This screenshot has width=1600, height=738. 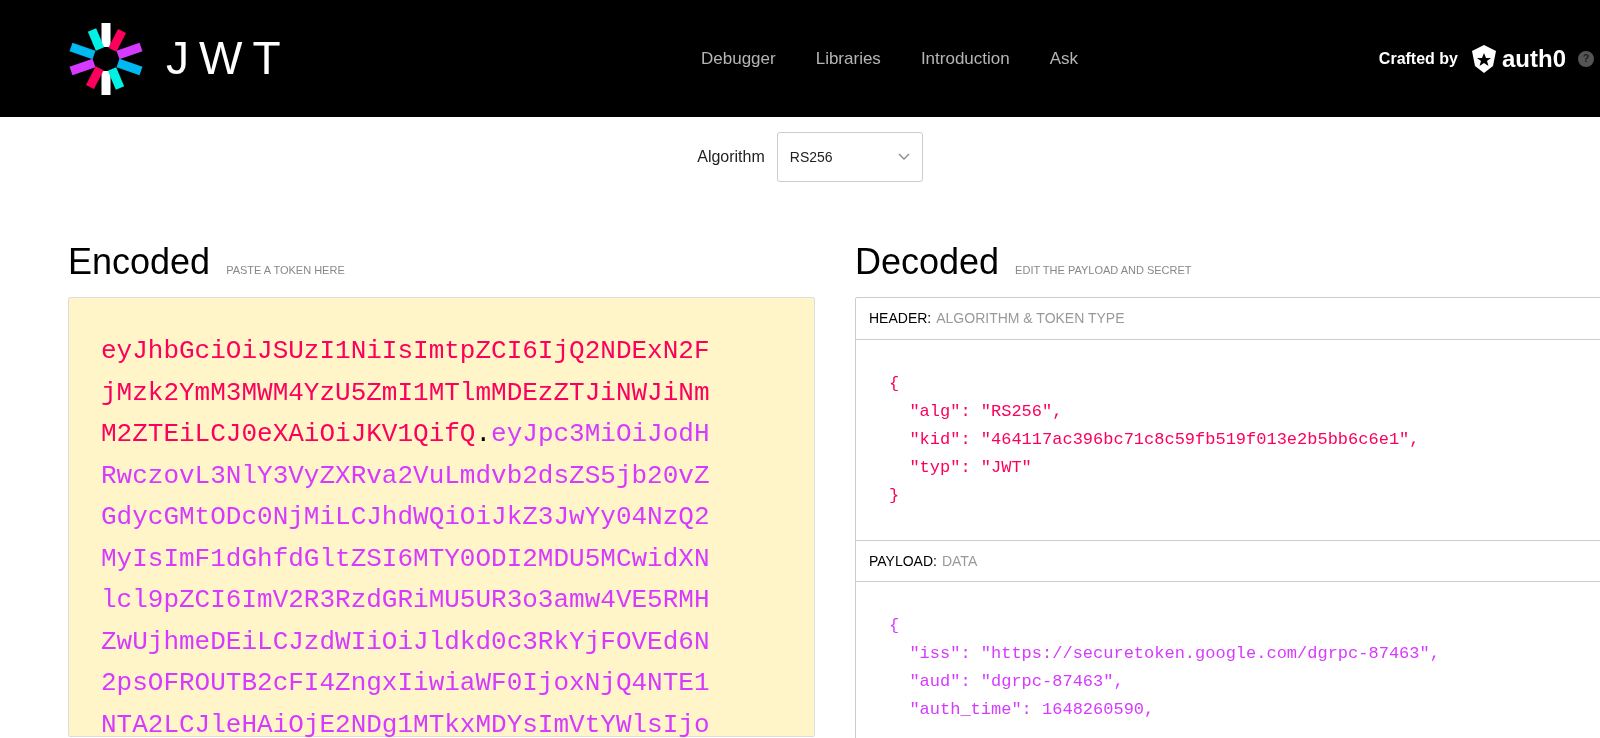 What do you see at coordinates (738, 58) in the screenshot?
I see `nav-link: Debugger` at bounding box center [738, 58].